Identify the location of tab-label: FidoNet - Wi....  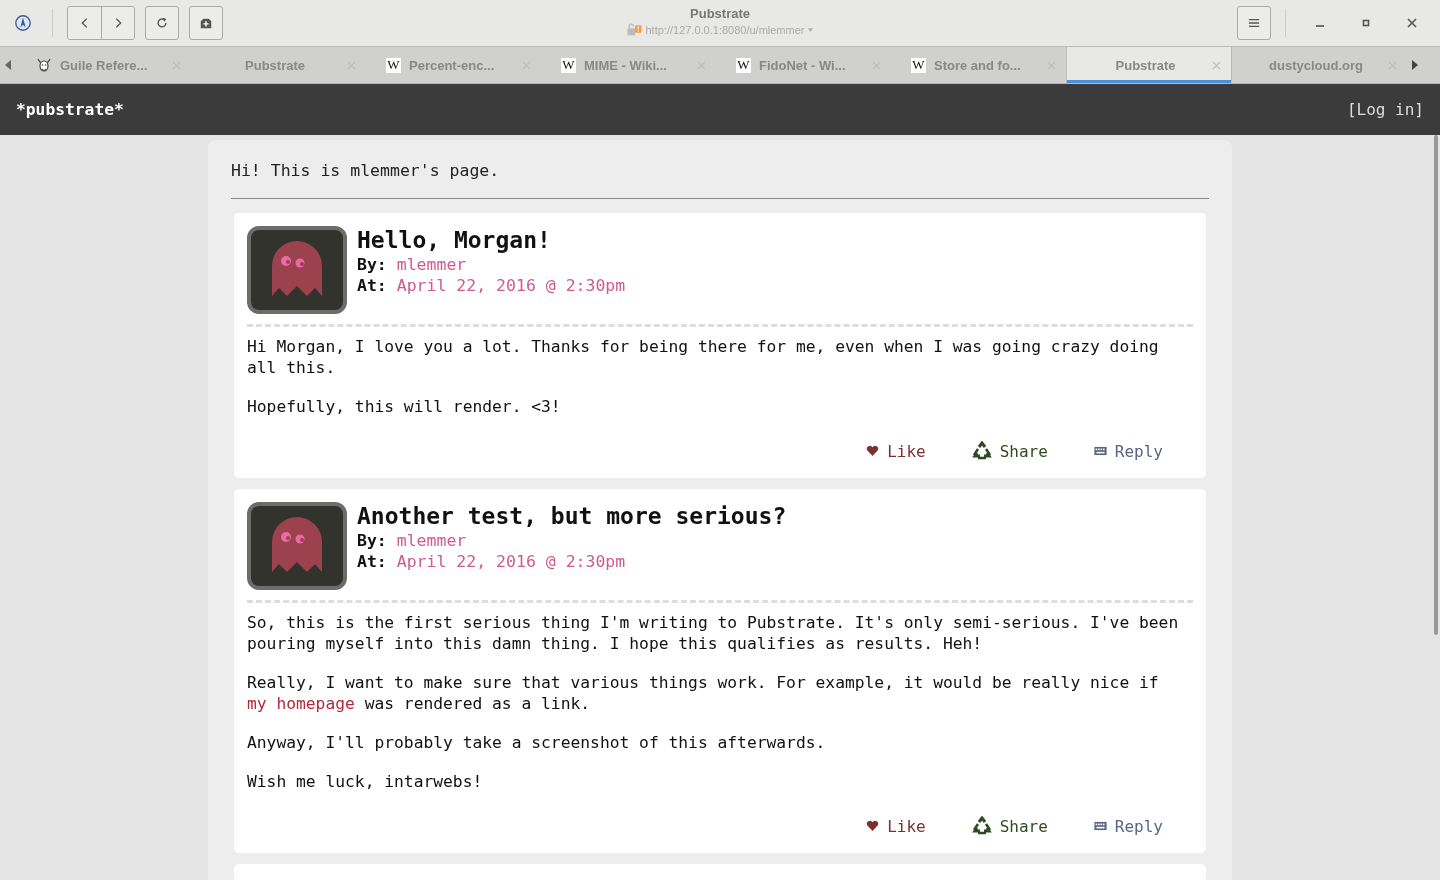
(803, 65).